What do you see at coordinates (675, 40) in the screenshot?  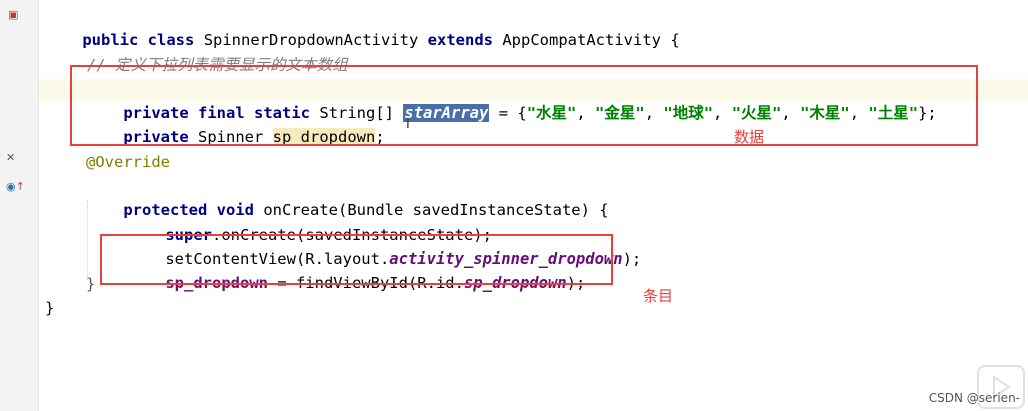 I see `brace: {` at bounding box center [675, 40].